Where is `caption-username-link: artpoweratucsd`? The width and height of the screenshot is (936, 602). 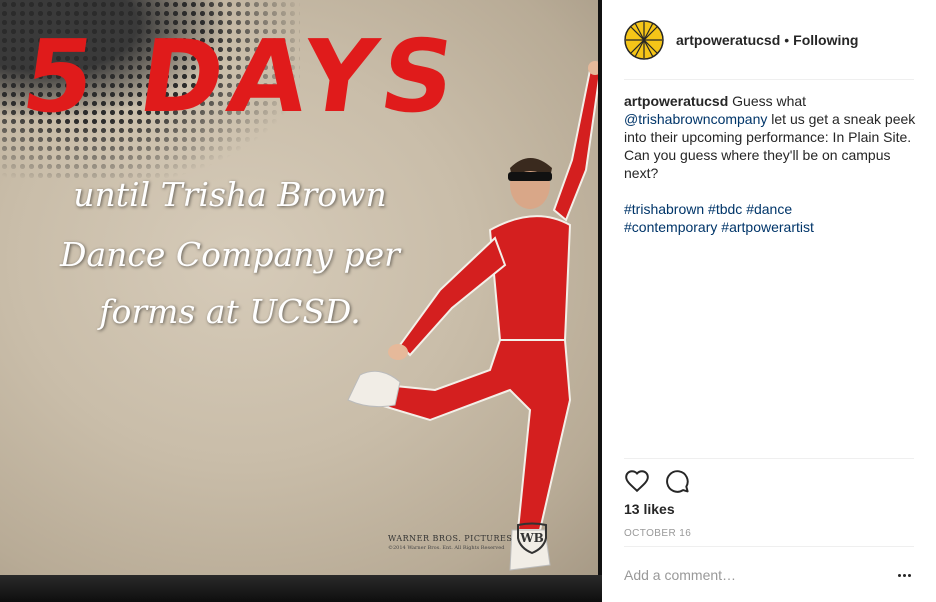 caption-username-link: artpoweratucsd is located at coordinates (676, 101).